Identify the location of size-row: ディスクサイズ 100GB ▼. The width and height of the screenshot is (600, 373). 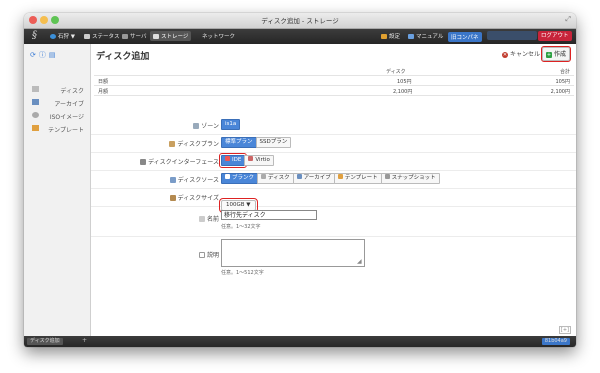
(333, 200).